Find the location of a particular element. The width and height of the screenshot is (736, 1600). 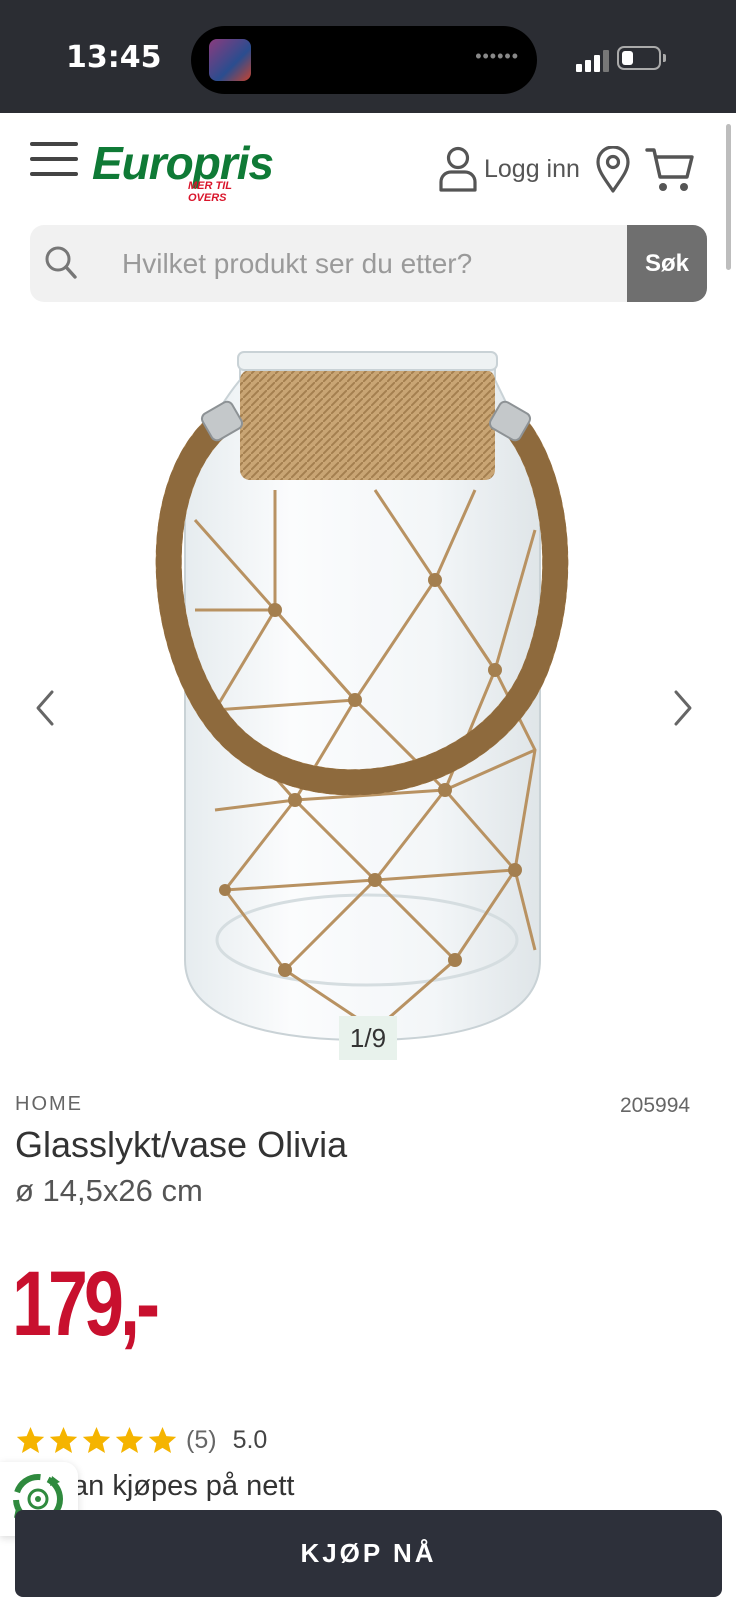

status-time: 13:45 is located at coordinates (114, 57).